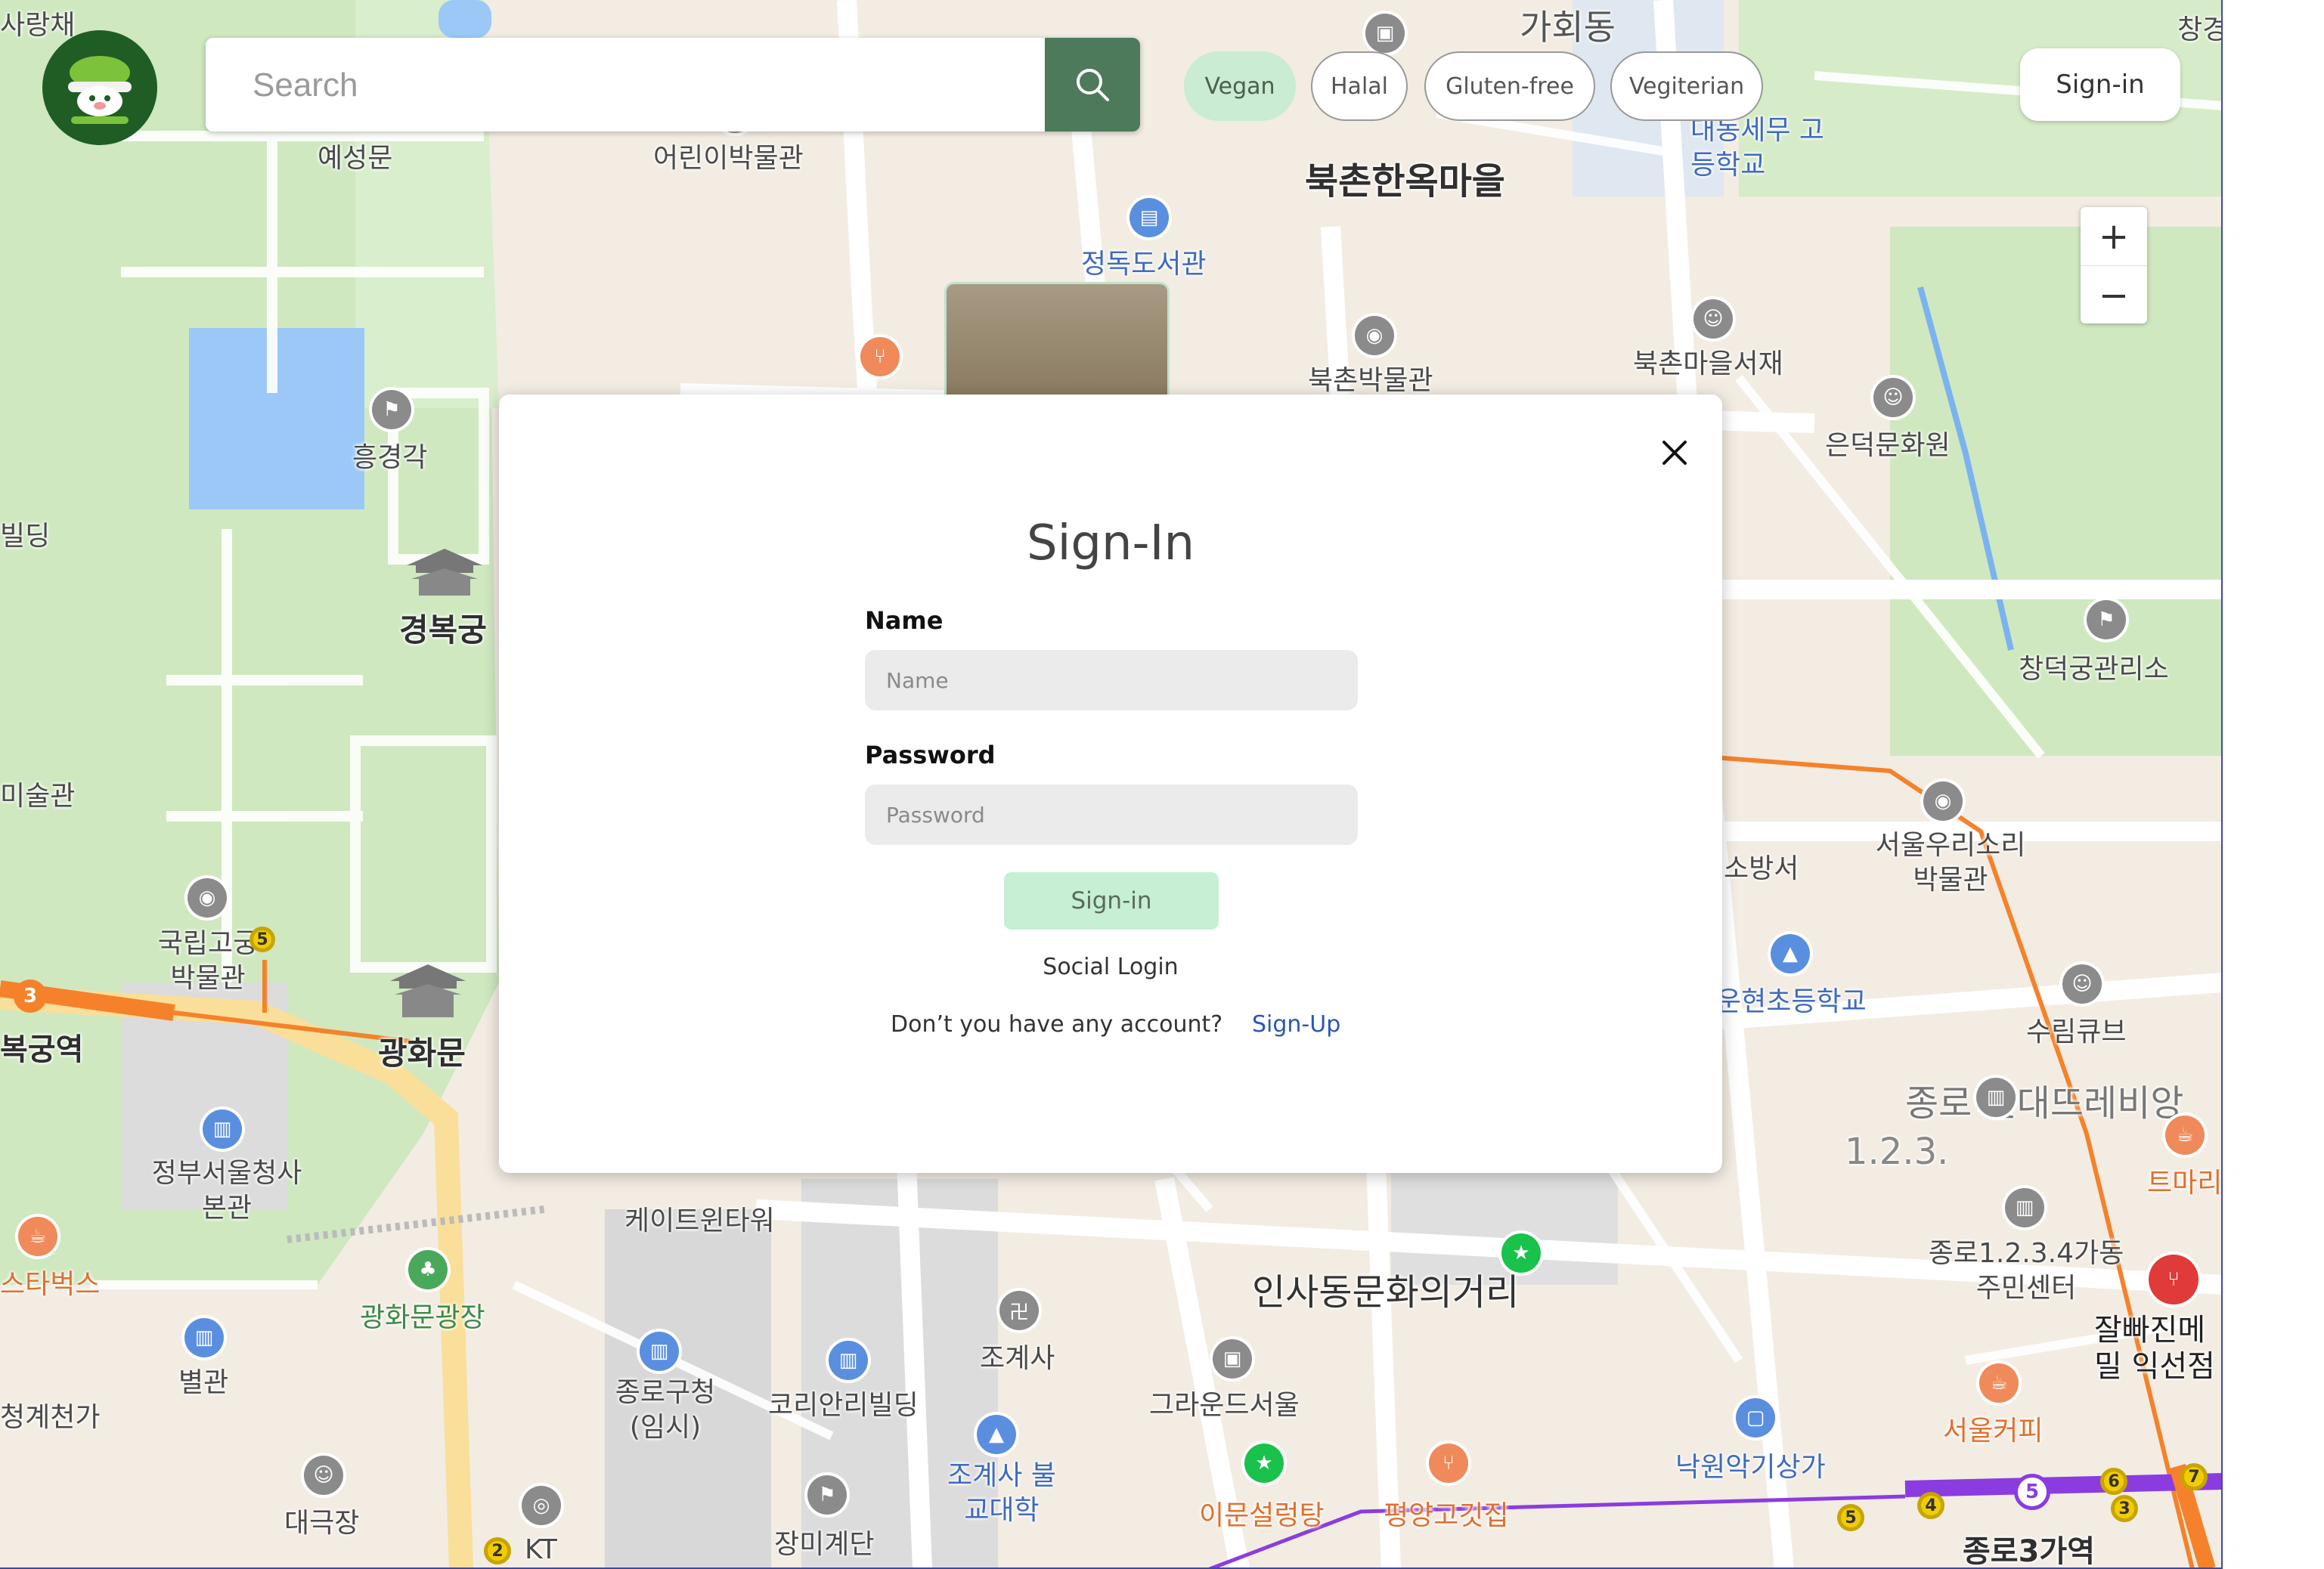 This screenshot has width=2324, height=1569. What do you see at coordinates (2029, 1552) in the screenshot?
I see `map-label-jongno3ga: 종로3가역` at bounding box center [2029, 1552].